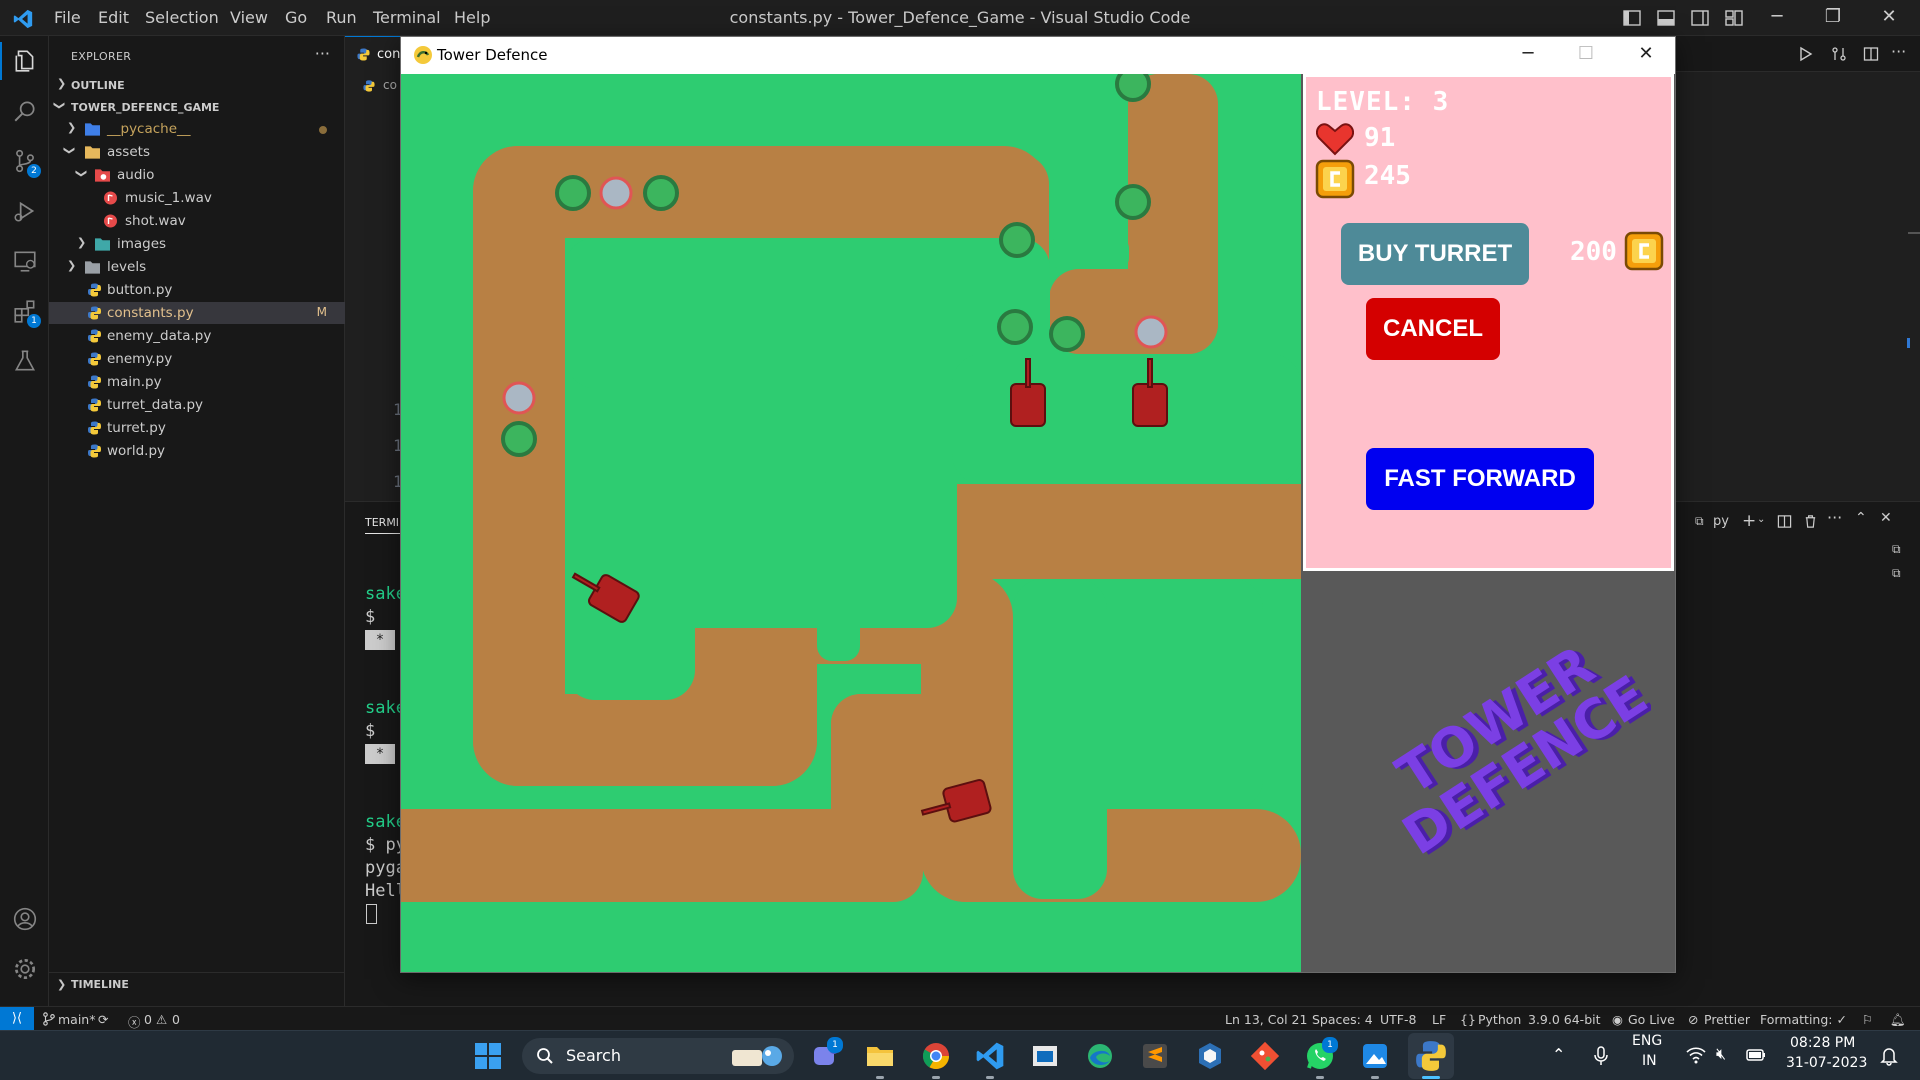 Image resolution: width=1920 pixels, height=1080 pixels. I want to click on broadcast-icon: ◉, so click(1617, 1019).